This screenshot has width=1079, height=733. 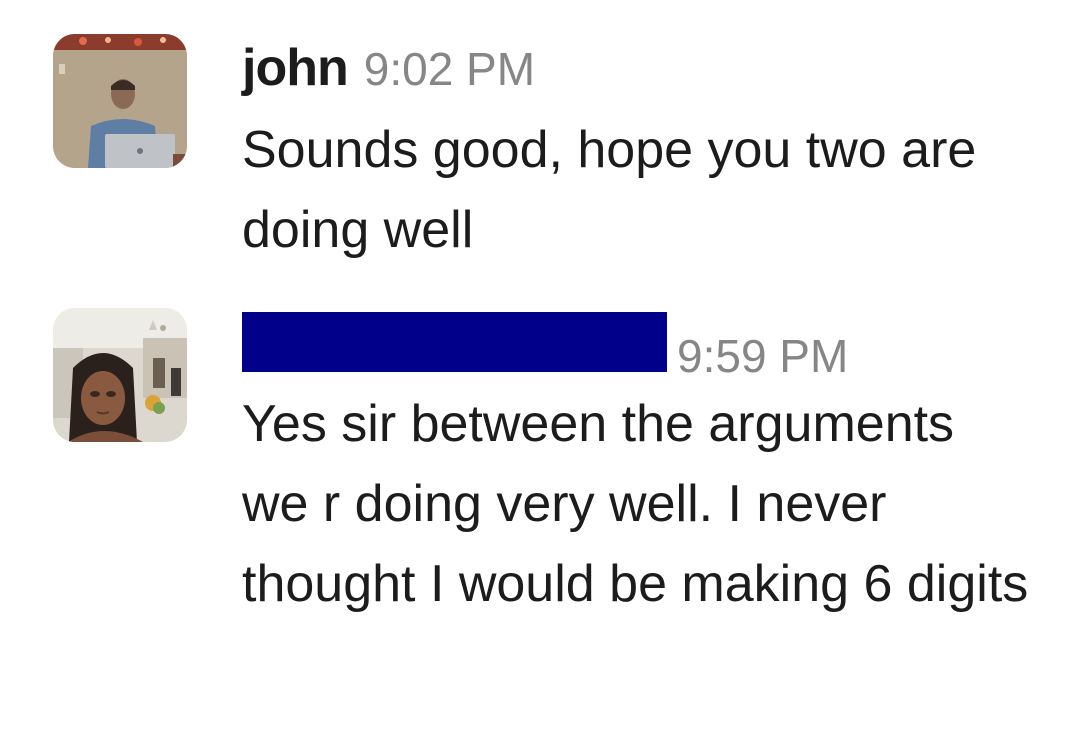 I want to click on message-timestamp: 9:02 PM, so click(x=449, y=69).